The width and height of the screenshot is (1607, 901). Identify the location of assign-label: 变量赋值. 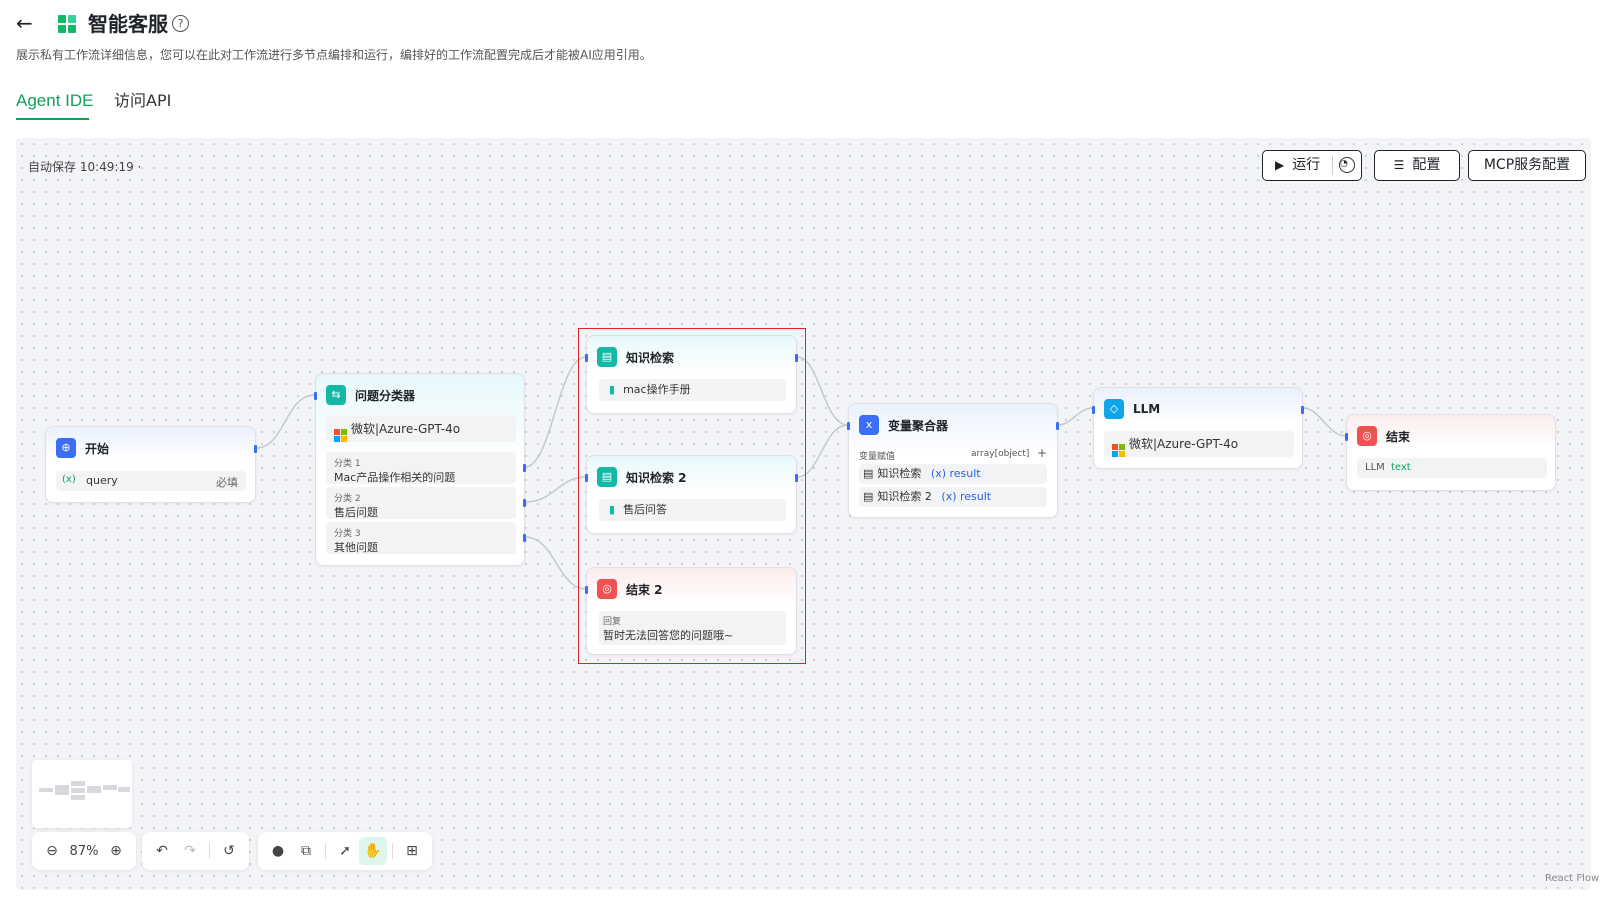
(877, 457).